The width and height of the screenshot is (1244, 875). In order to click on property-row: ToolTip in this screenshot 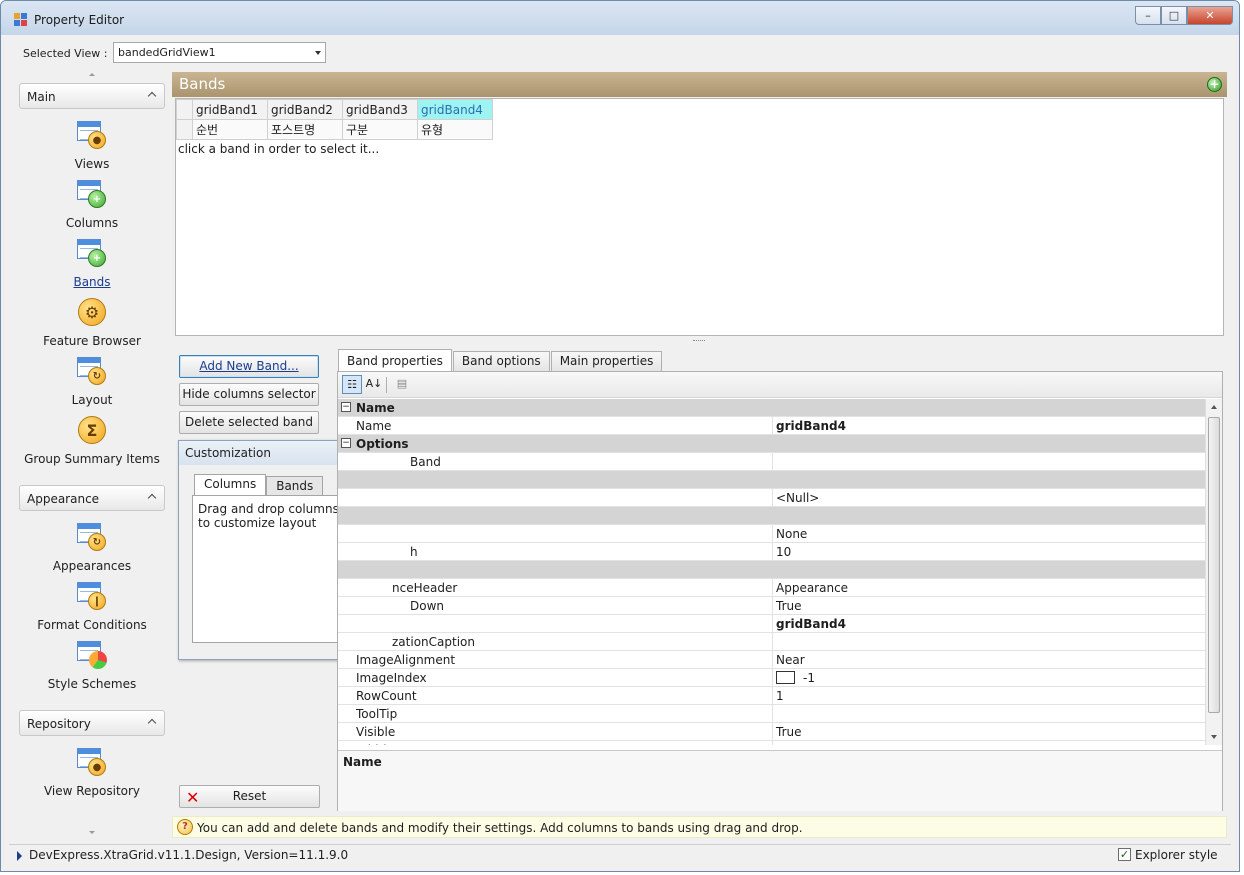, I will do `click(772, 714)`.